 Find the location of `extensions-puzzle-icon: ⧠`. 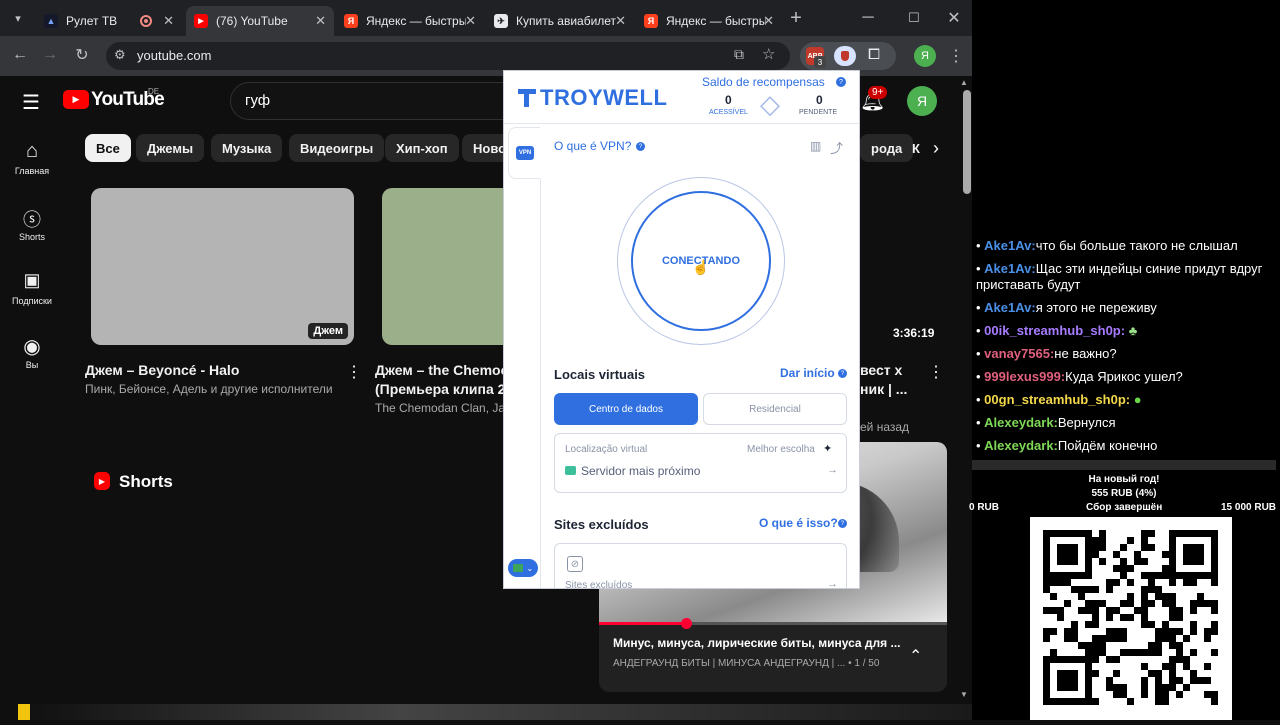

extensions-puzzle-icon: ⧠ is located at coordinates (874, 54).